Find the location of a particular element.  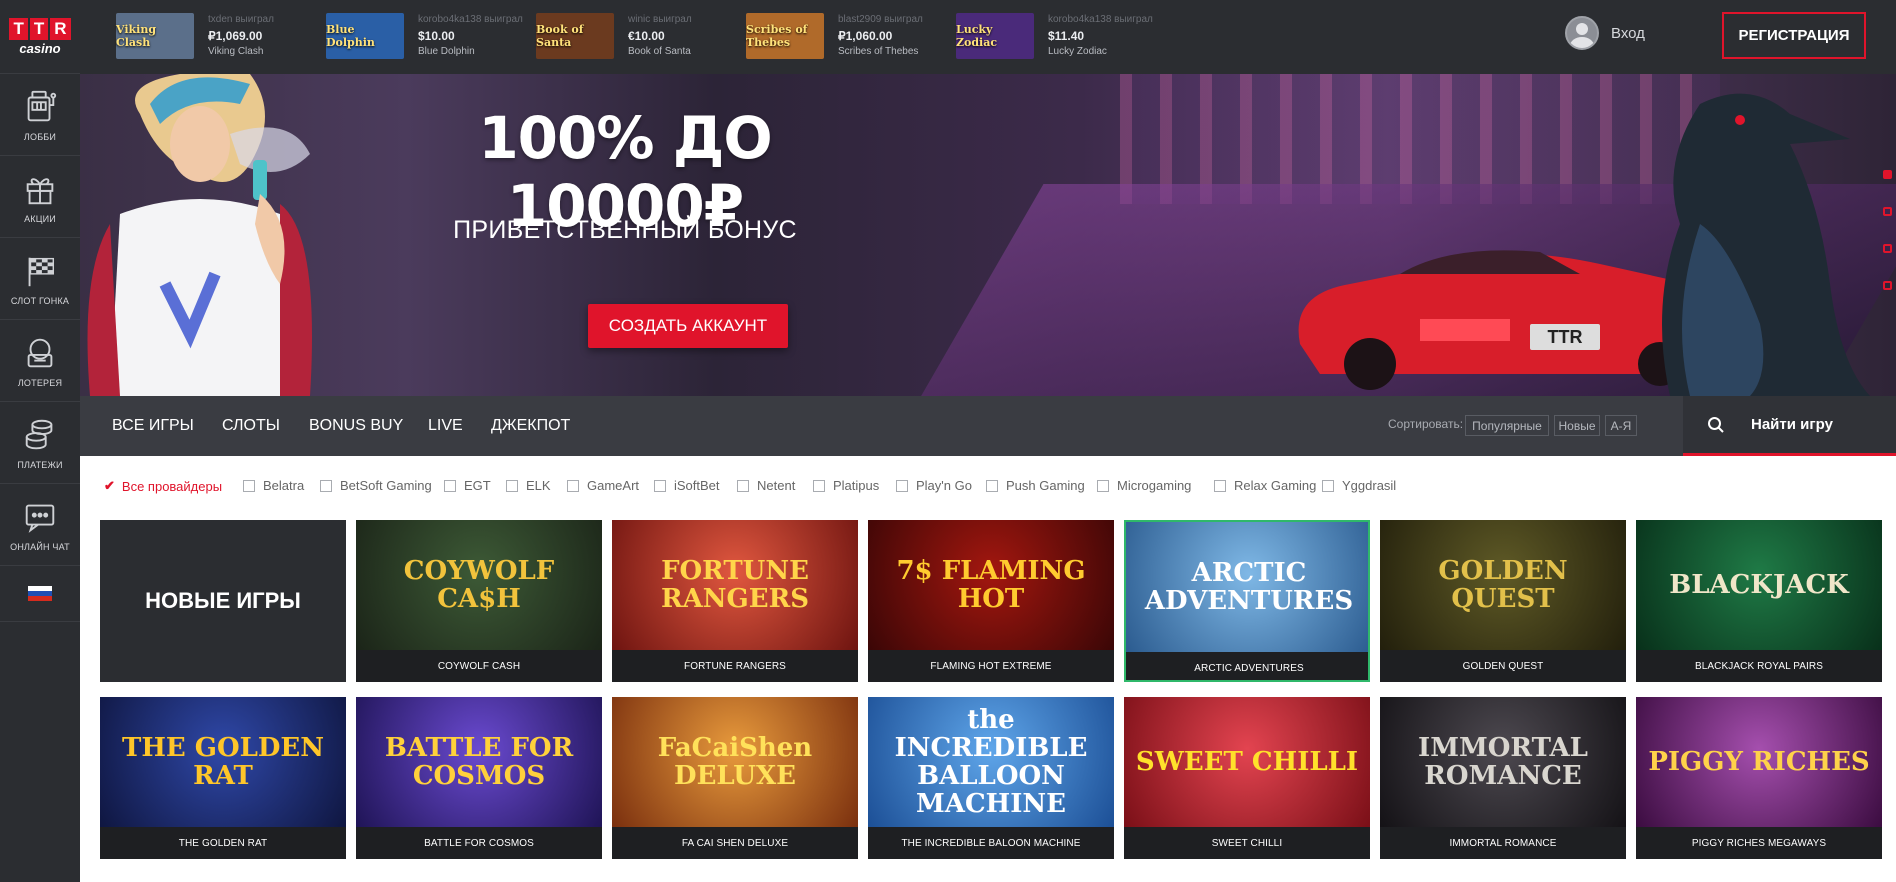

sidebar-item-payments: ПЛАТЕЖИ is located at coordinates (40, 443).